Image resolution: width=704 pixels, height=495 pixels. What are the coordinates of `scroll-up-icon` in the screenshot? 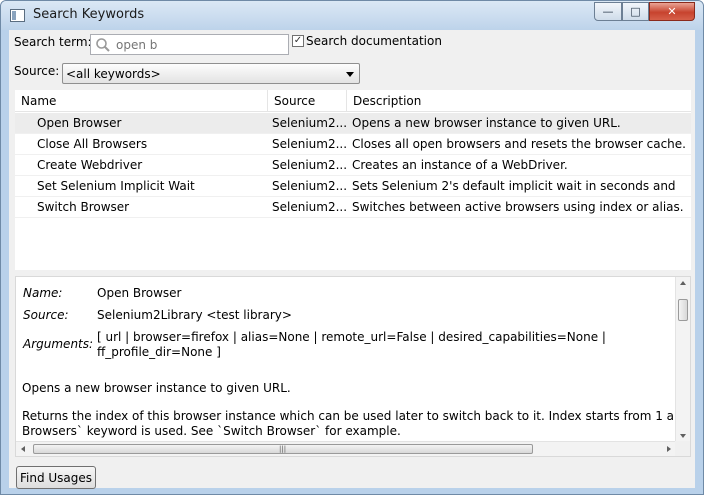 It's located at (683, 283).